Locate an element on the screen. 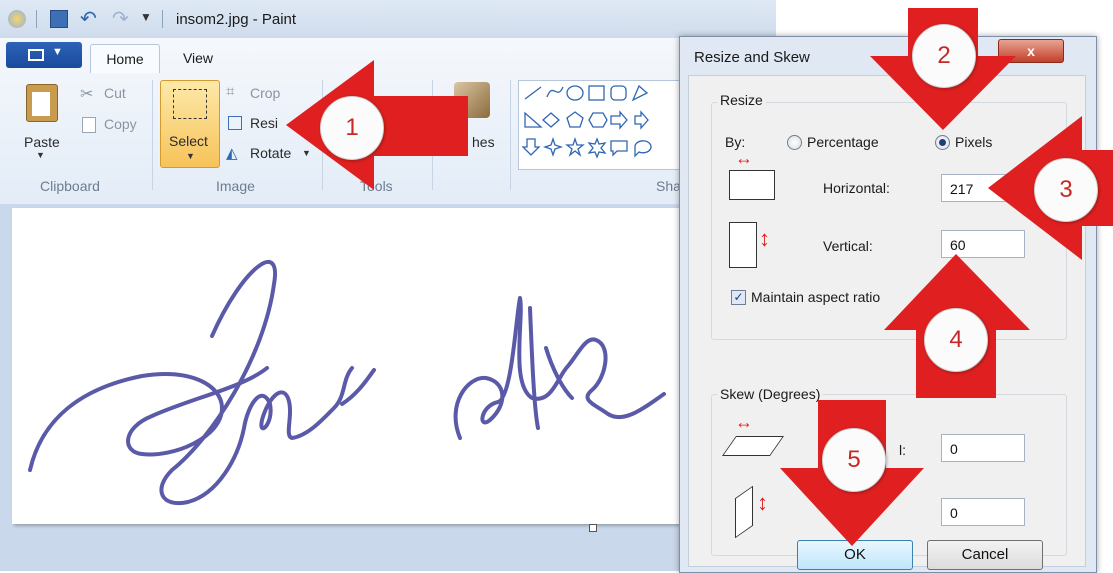 This screenshot has height=573, width=1113. step-badge-1: 1 is located at coordinates (352, 128).